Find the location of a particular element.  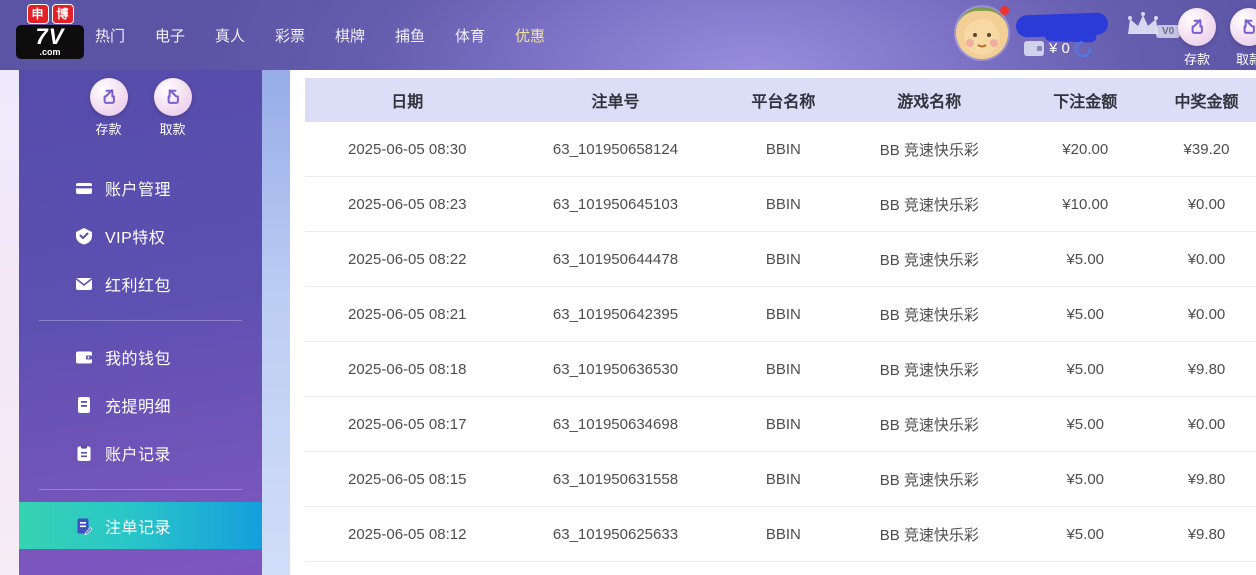

header-withdraw-button: 取款 is located at coordinates (1241, 38).